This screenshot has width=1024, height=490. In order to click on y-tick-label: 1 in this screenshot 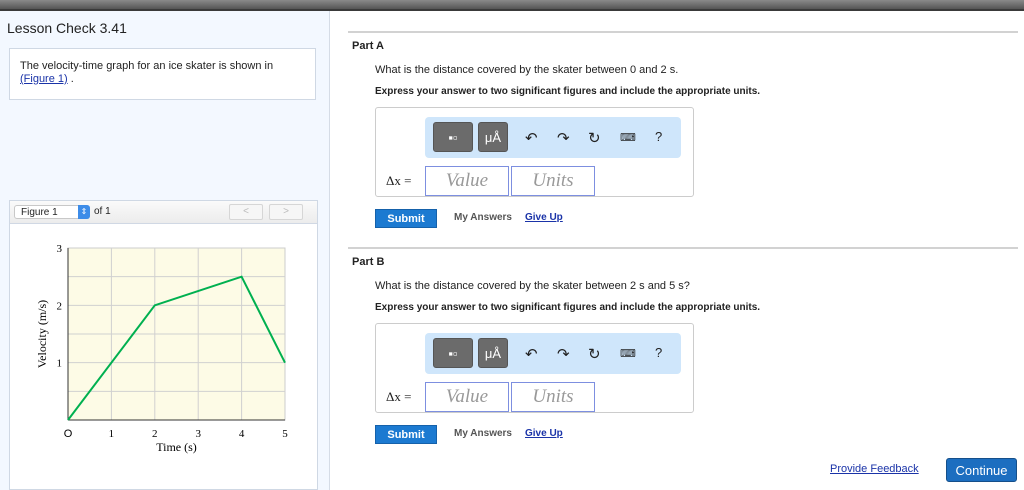, I will do `click(60, 364)`.